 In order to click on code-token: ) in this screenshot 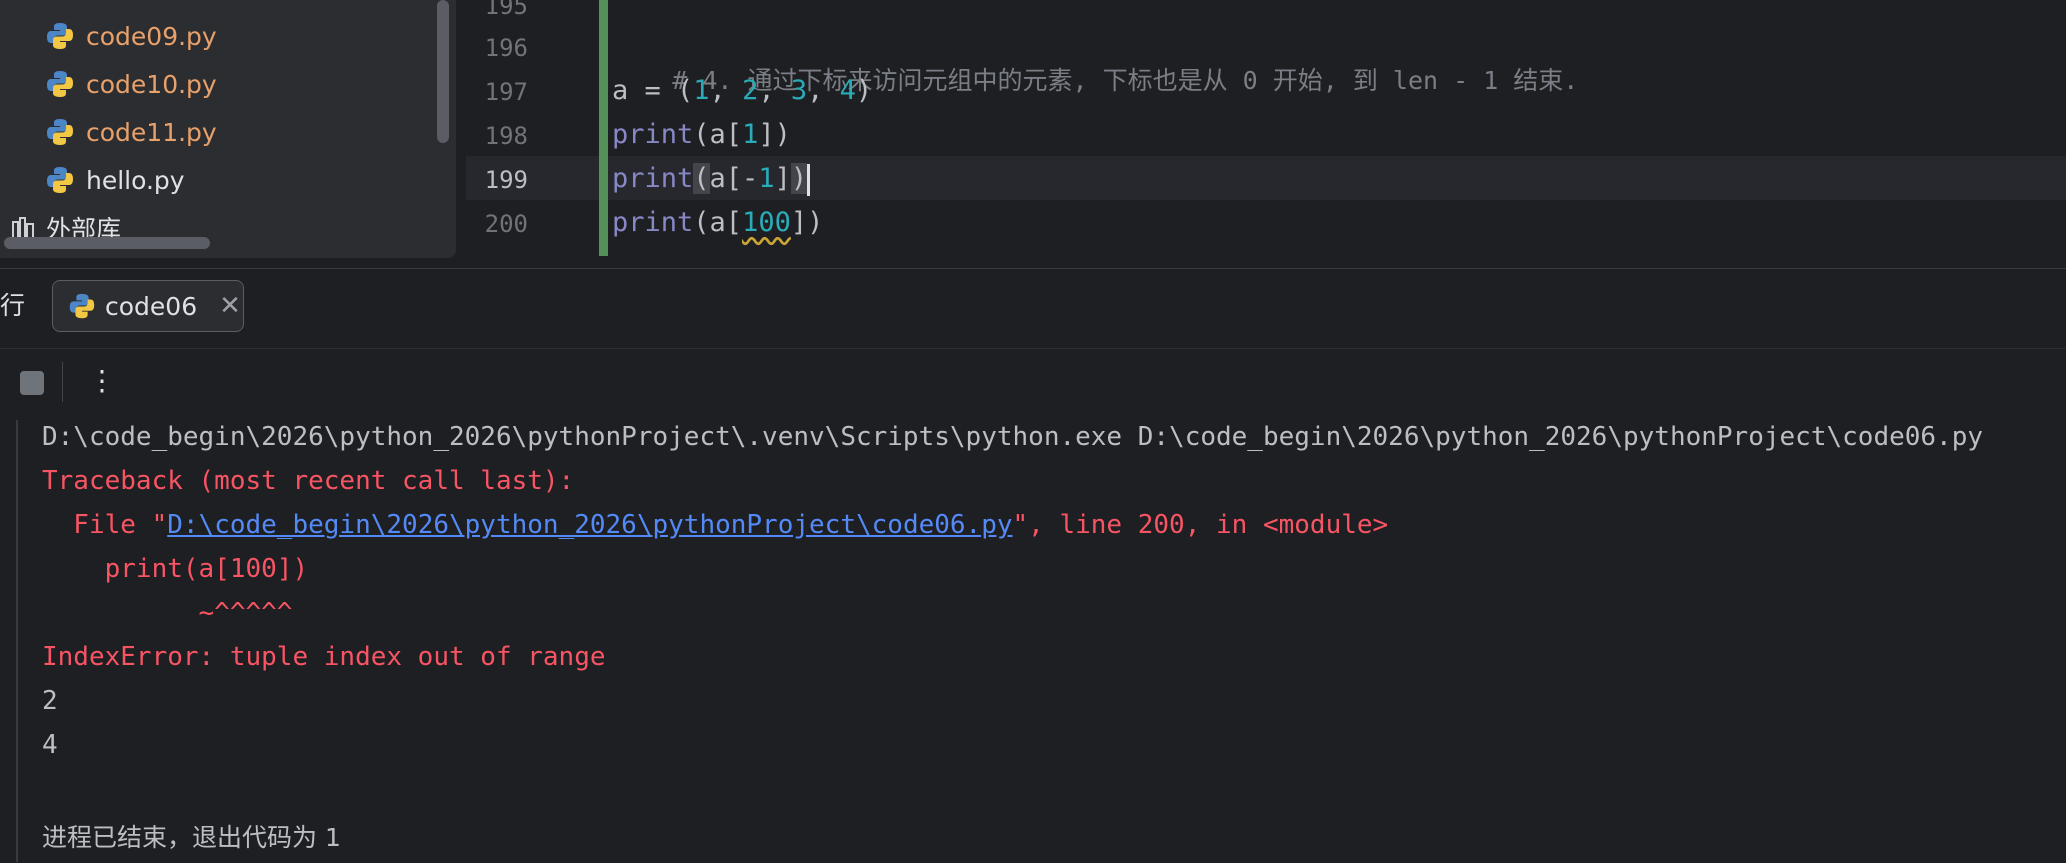, I will do `click(864, 90)`.